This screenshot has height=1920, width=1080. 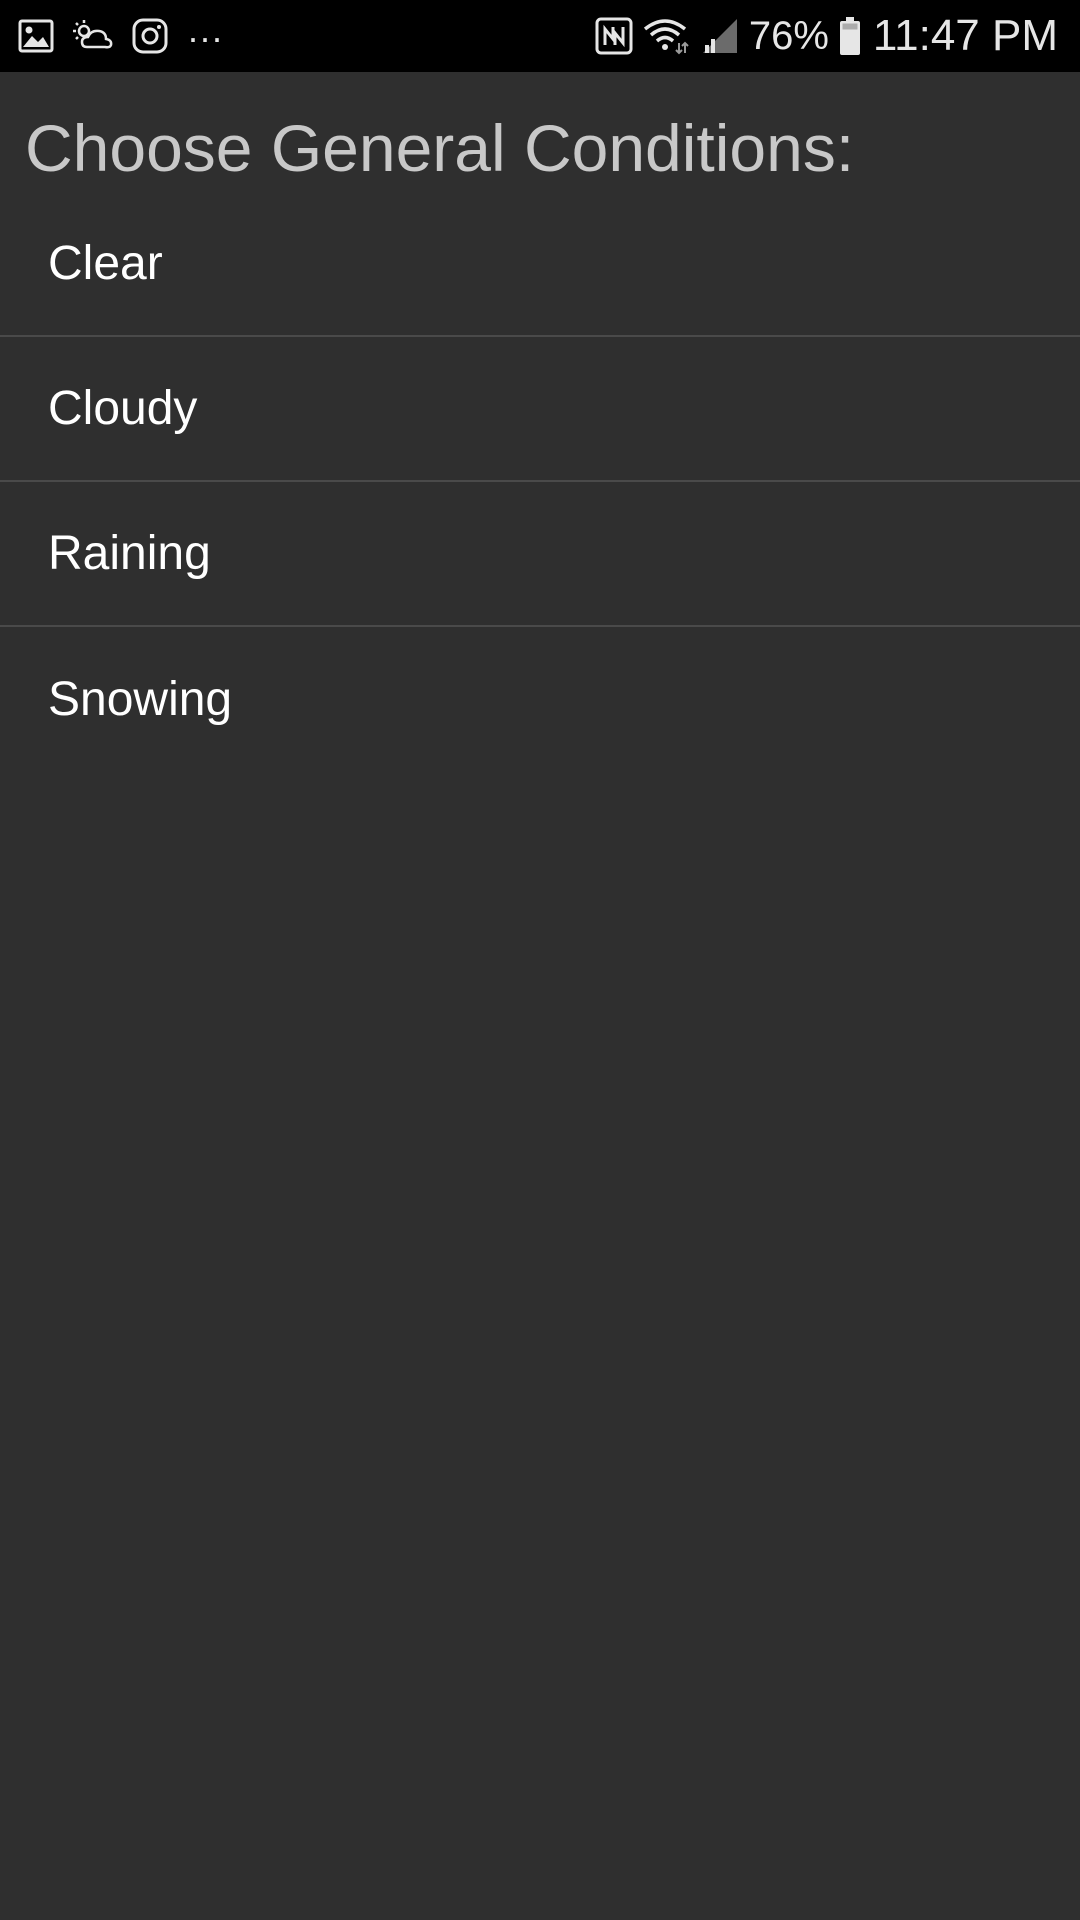 What do you see at coordinates (105, 263) in the screenshot?
I see `condition-item-label: Clear` at bounding box center [105, 263].